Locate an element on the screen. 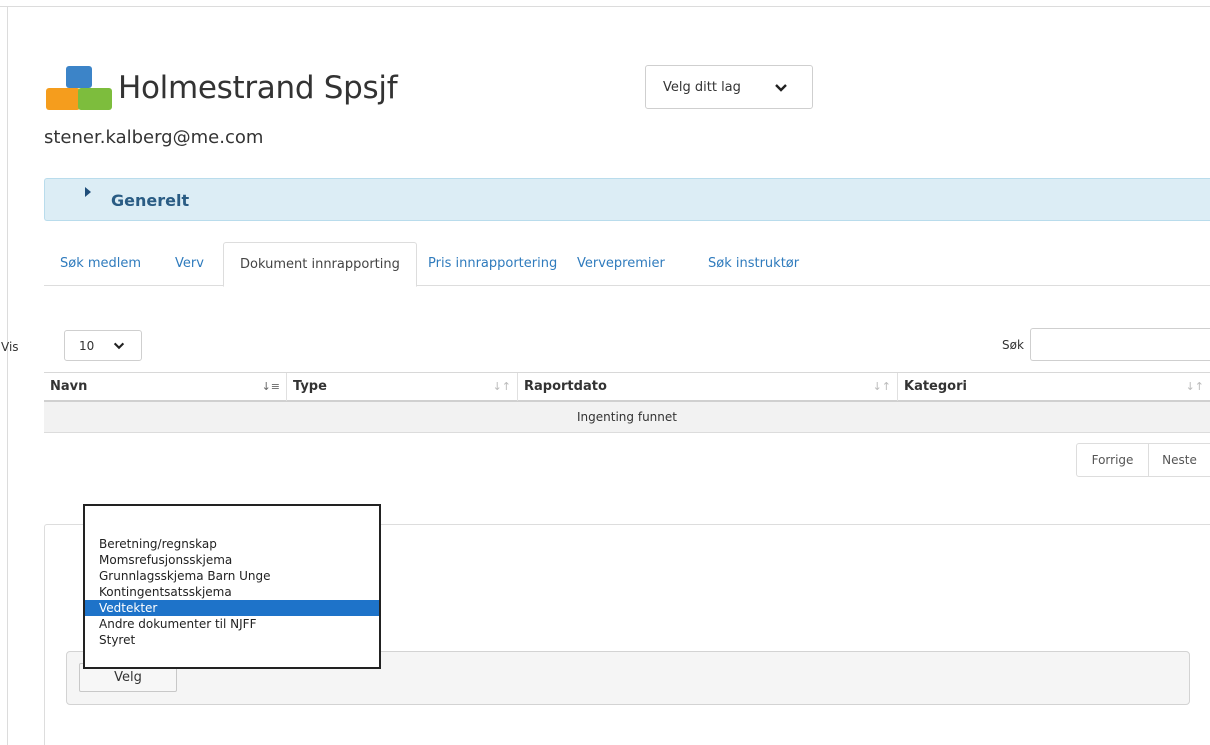 The image size is (1210, 745). left-divider is located at coordinates (7, 375).